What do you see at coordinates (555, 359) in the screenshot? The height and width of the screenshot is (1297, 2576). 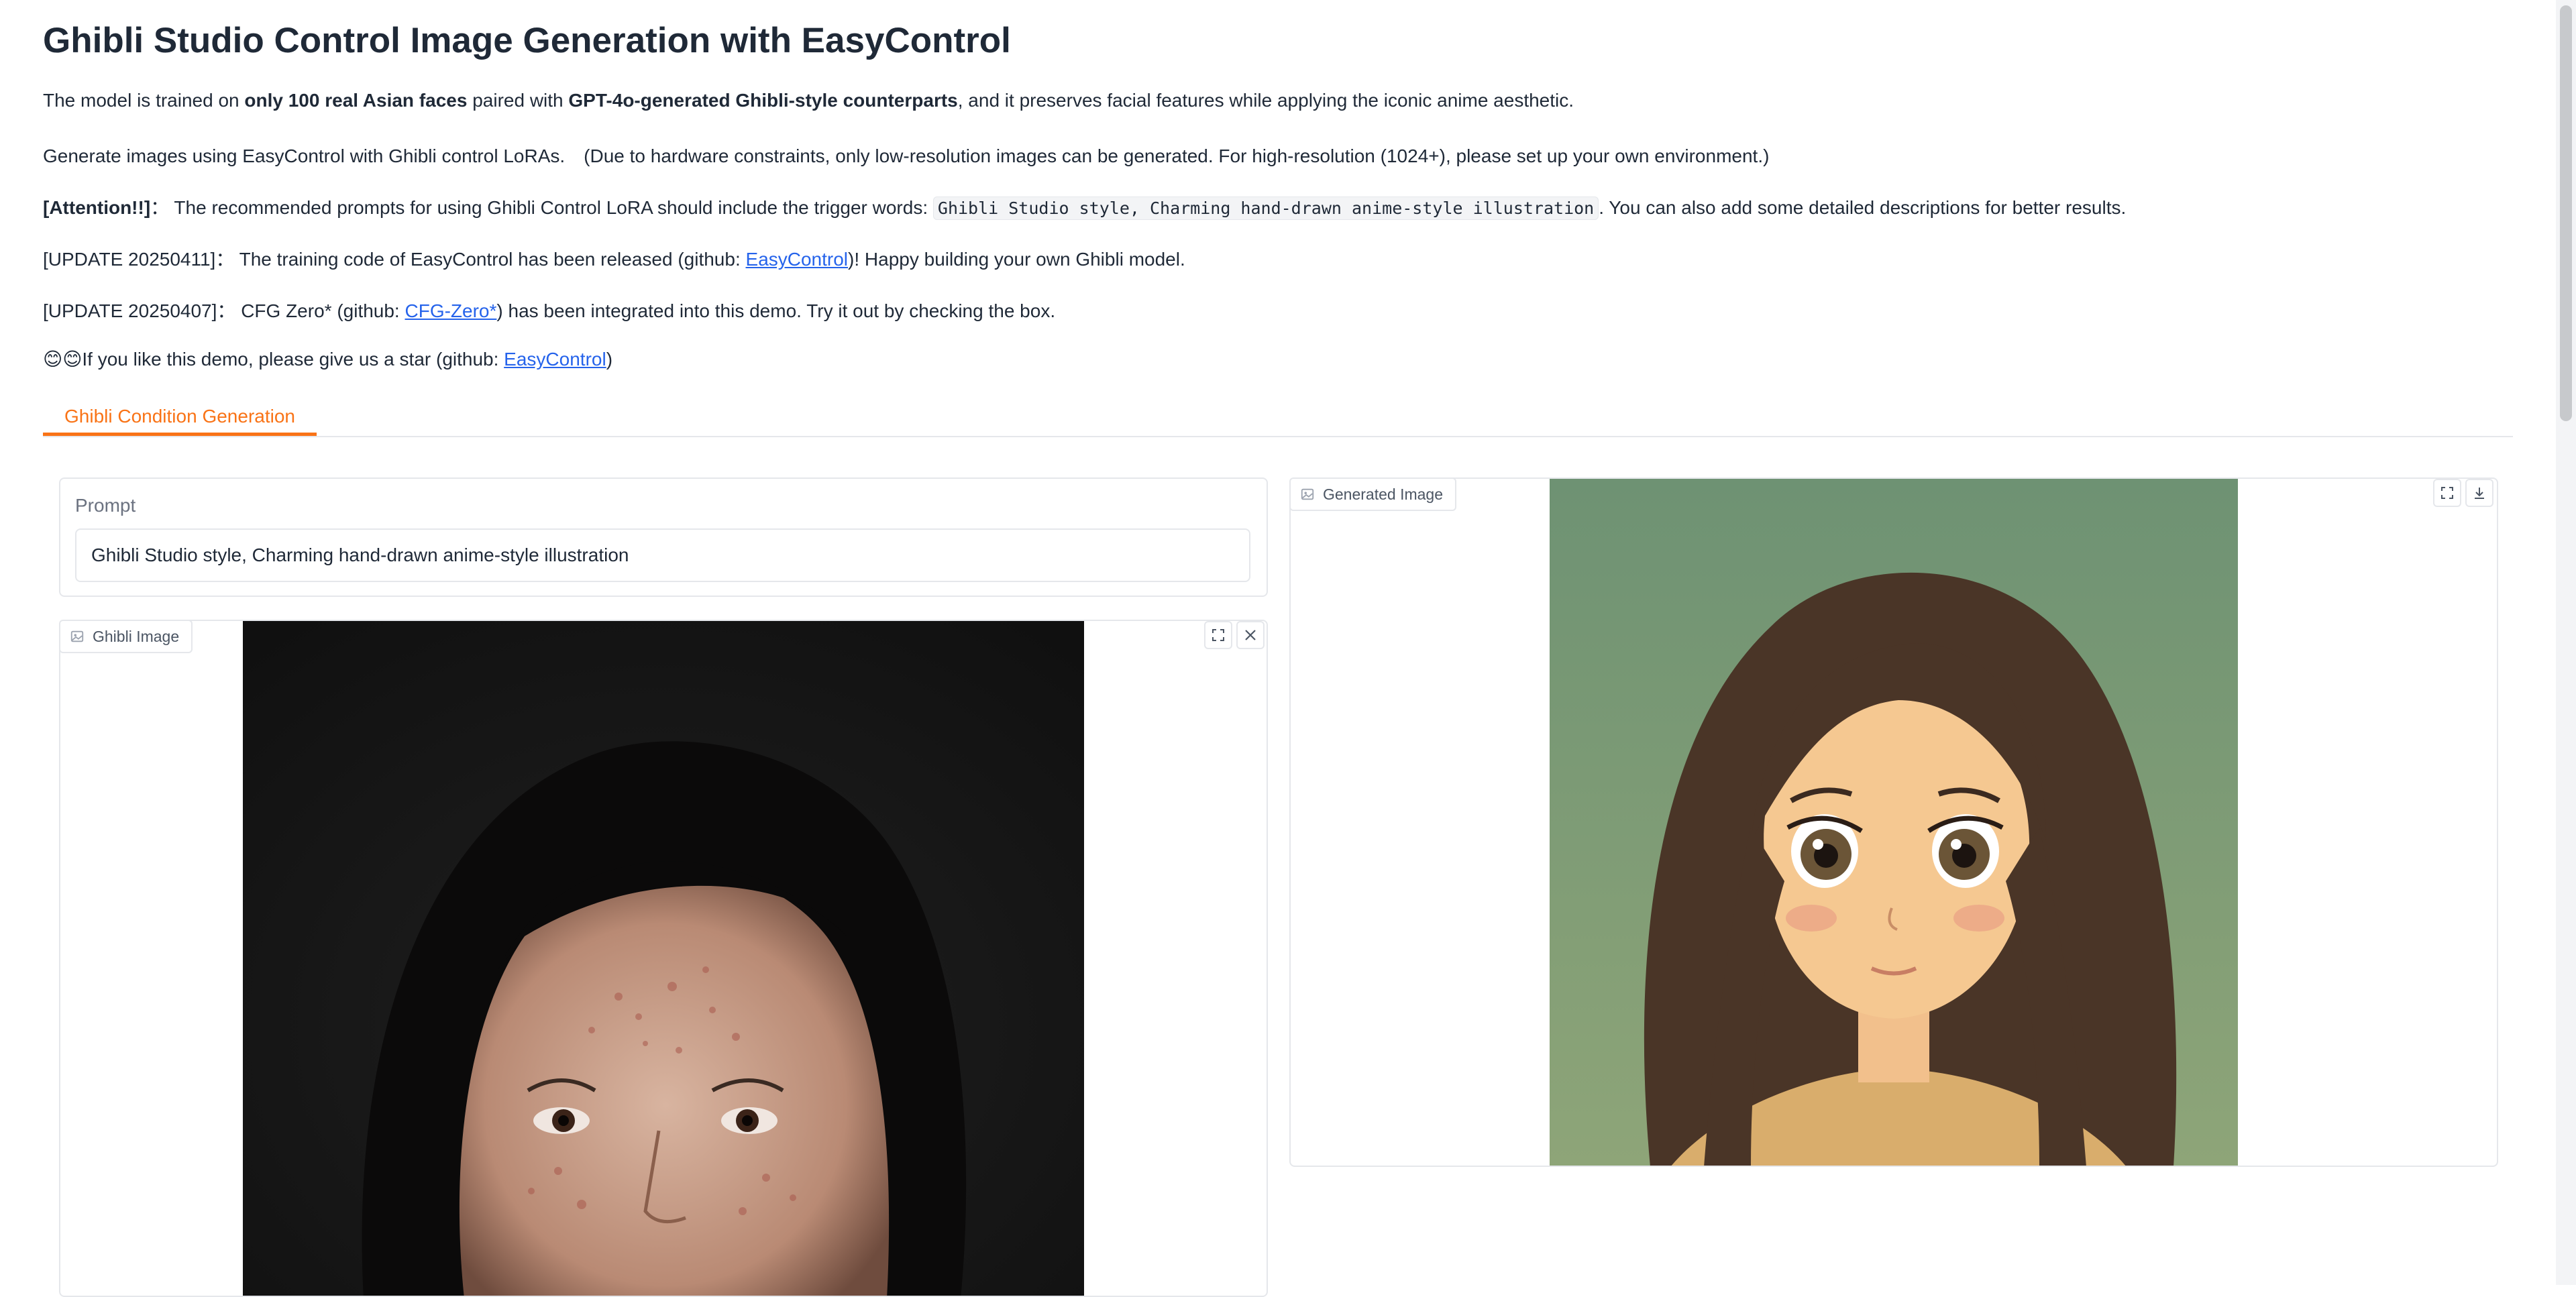 I see `easycontrol-star-link: EasyControl` at bounding box center [555, 359].